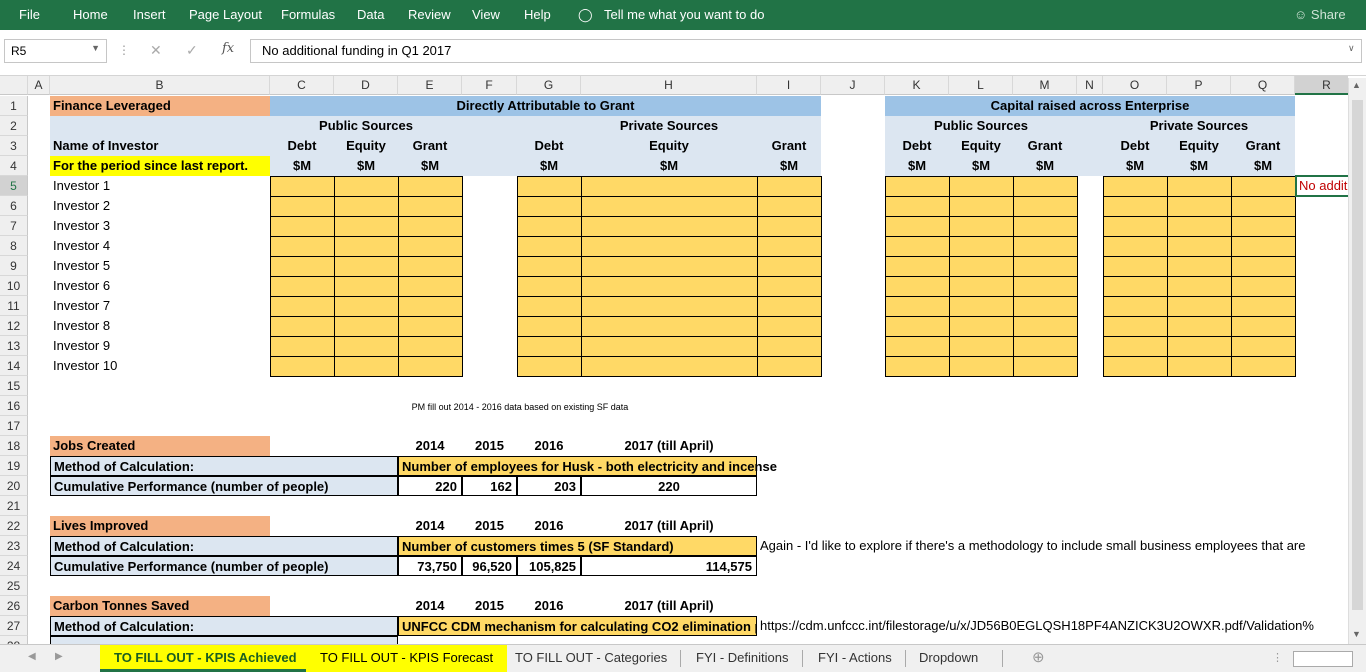 The height and width of the screenshot is (672, 1366). What do you see at coordinates (95, 48) in the screenshot?
I see `chevron-down-icon: ▼` at bounding box center [95, 48].